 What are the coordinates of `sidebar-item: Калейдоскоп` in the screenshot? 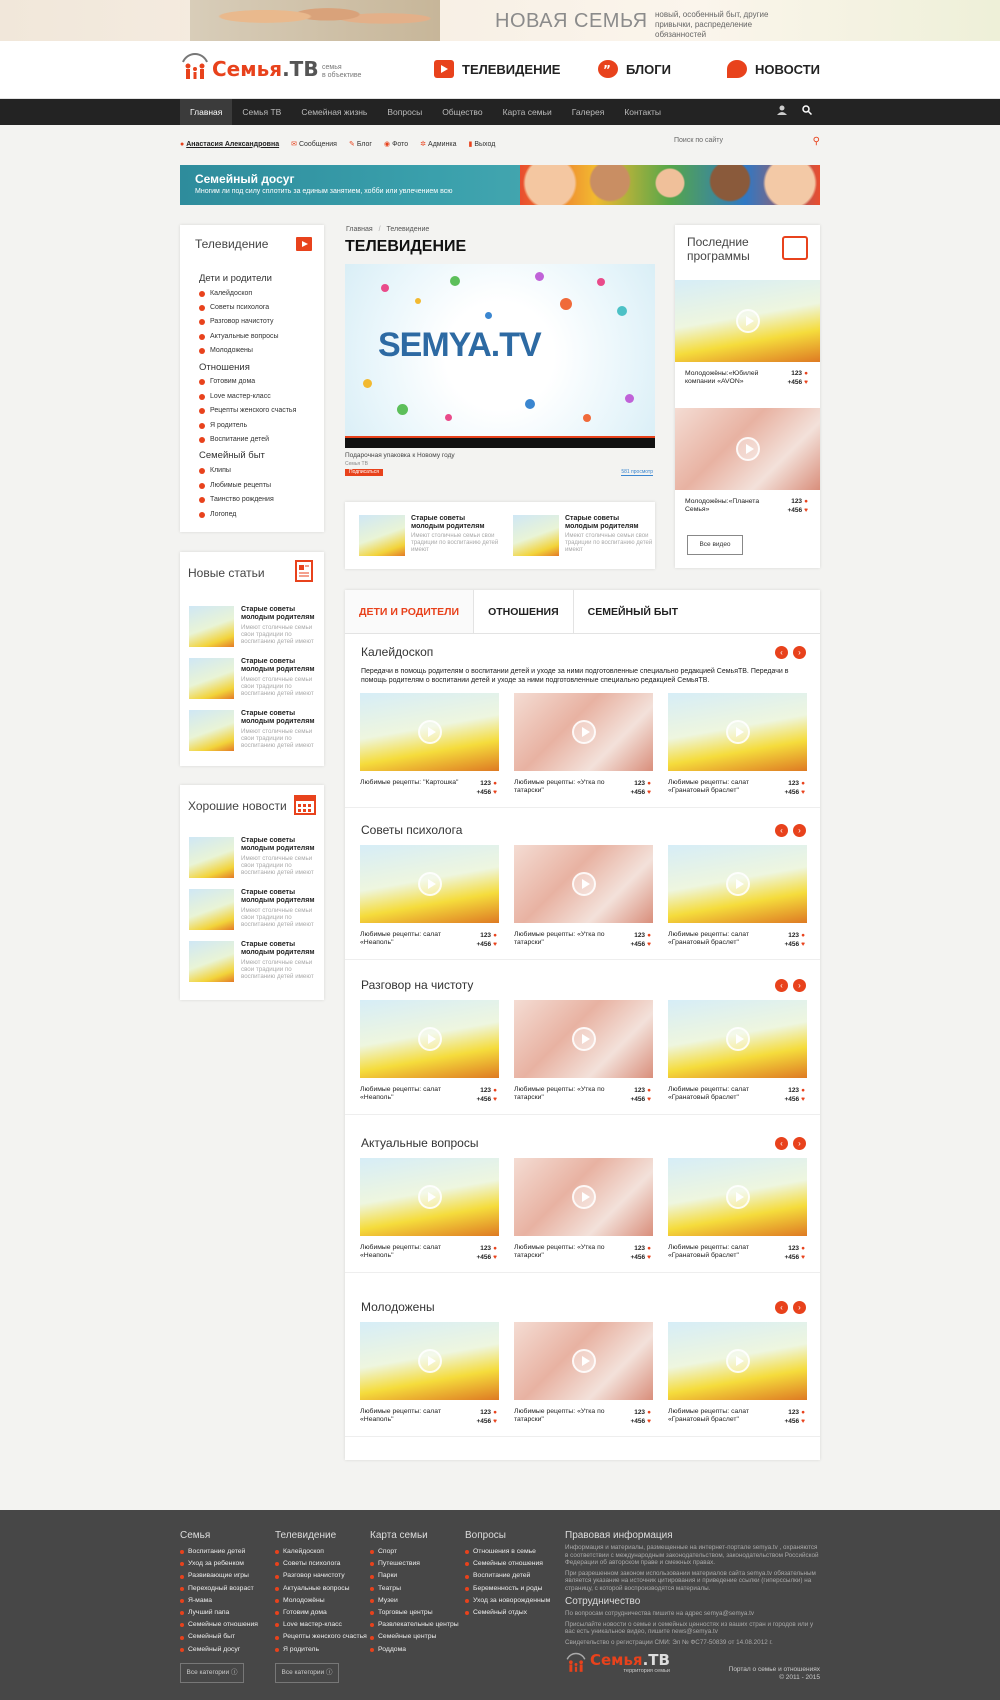 It's located at (225, 293).